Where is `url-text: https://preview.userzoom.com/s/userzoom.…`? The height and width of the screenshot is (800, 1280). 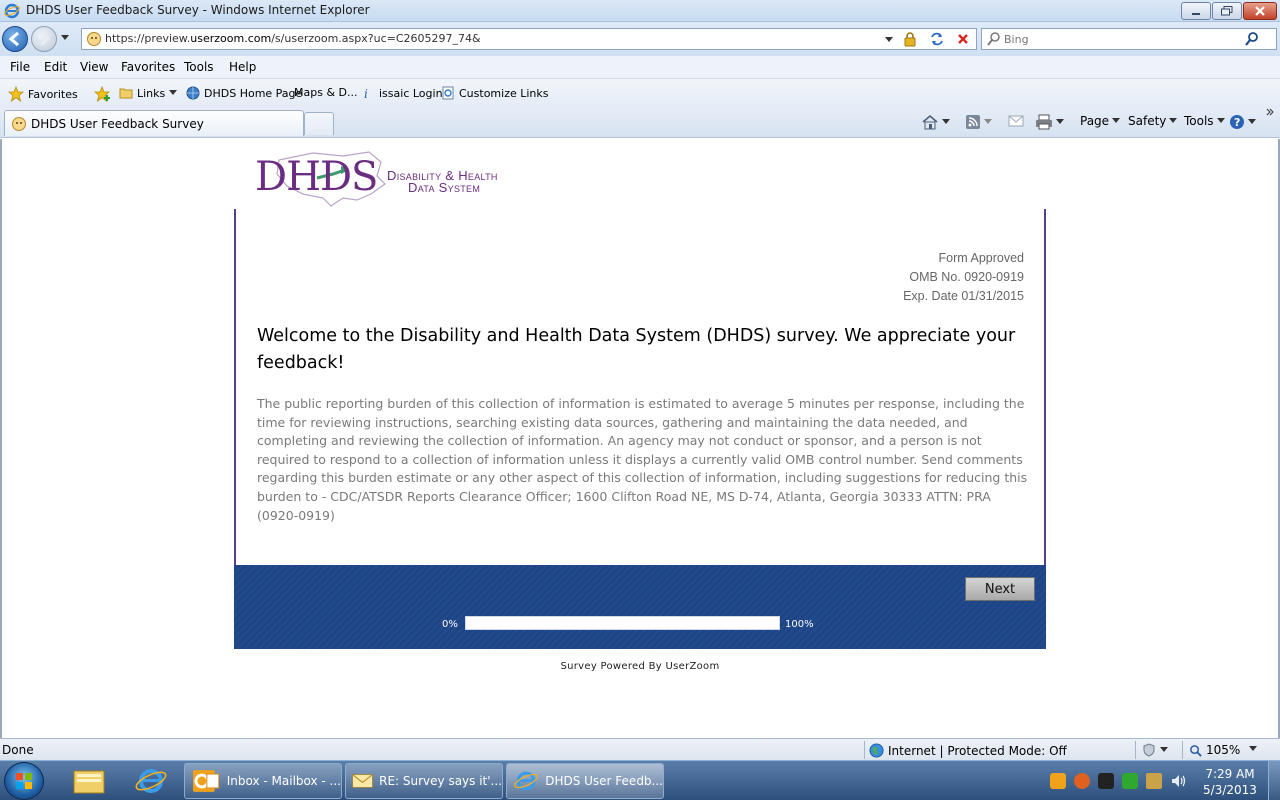
url-text: https://preview.userzoom.com/s/userzoom.… is located at coordinates (293, 38).